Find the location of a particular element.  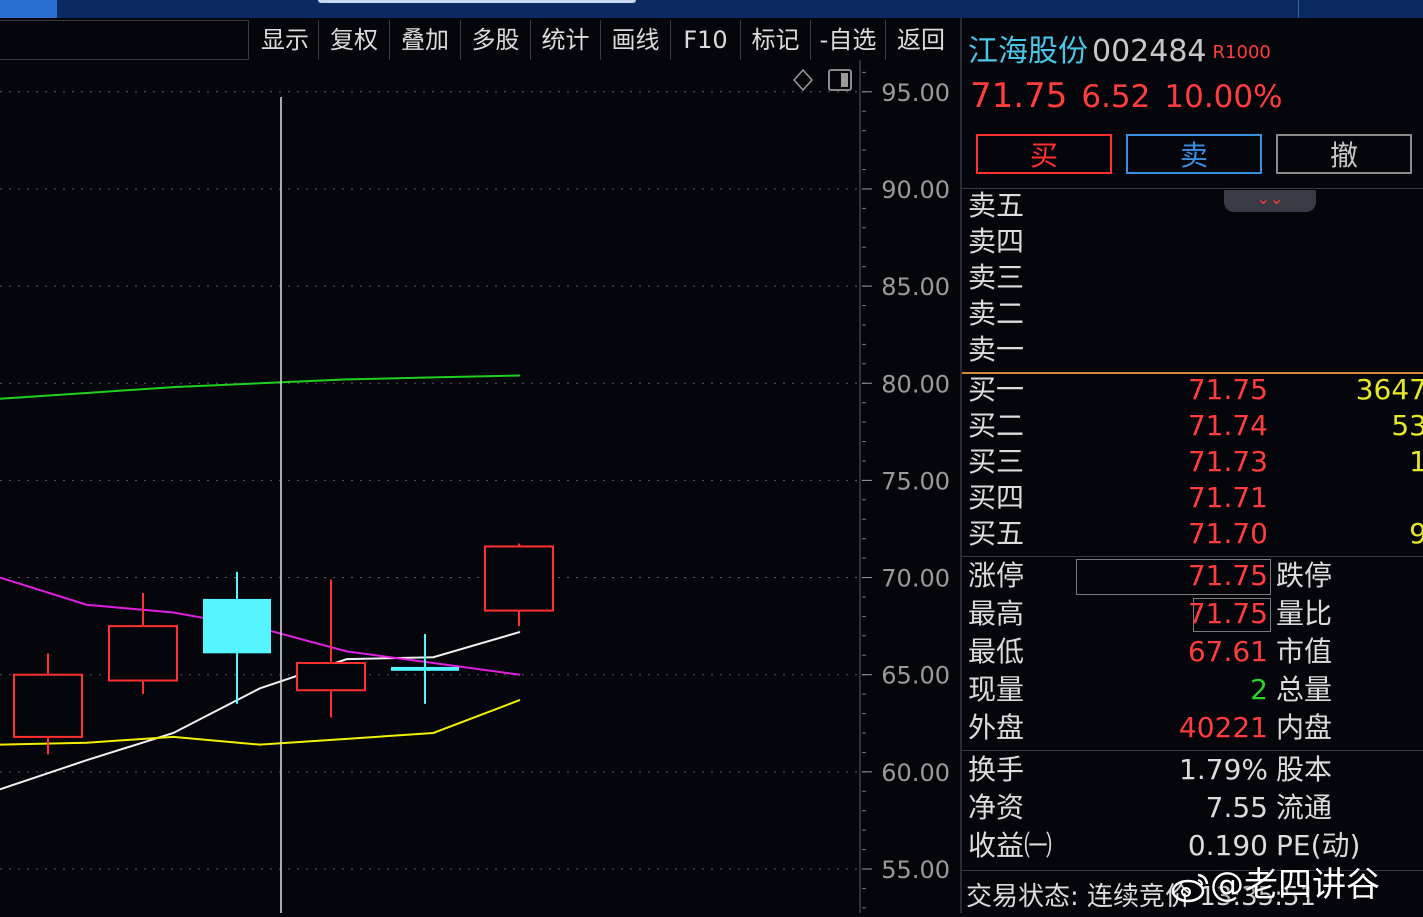

stat-right-label: 内盘 is located at coordinates (1304, 727).